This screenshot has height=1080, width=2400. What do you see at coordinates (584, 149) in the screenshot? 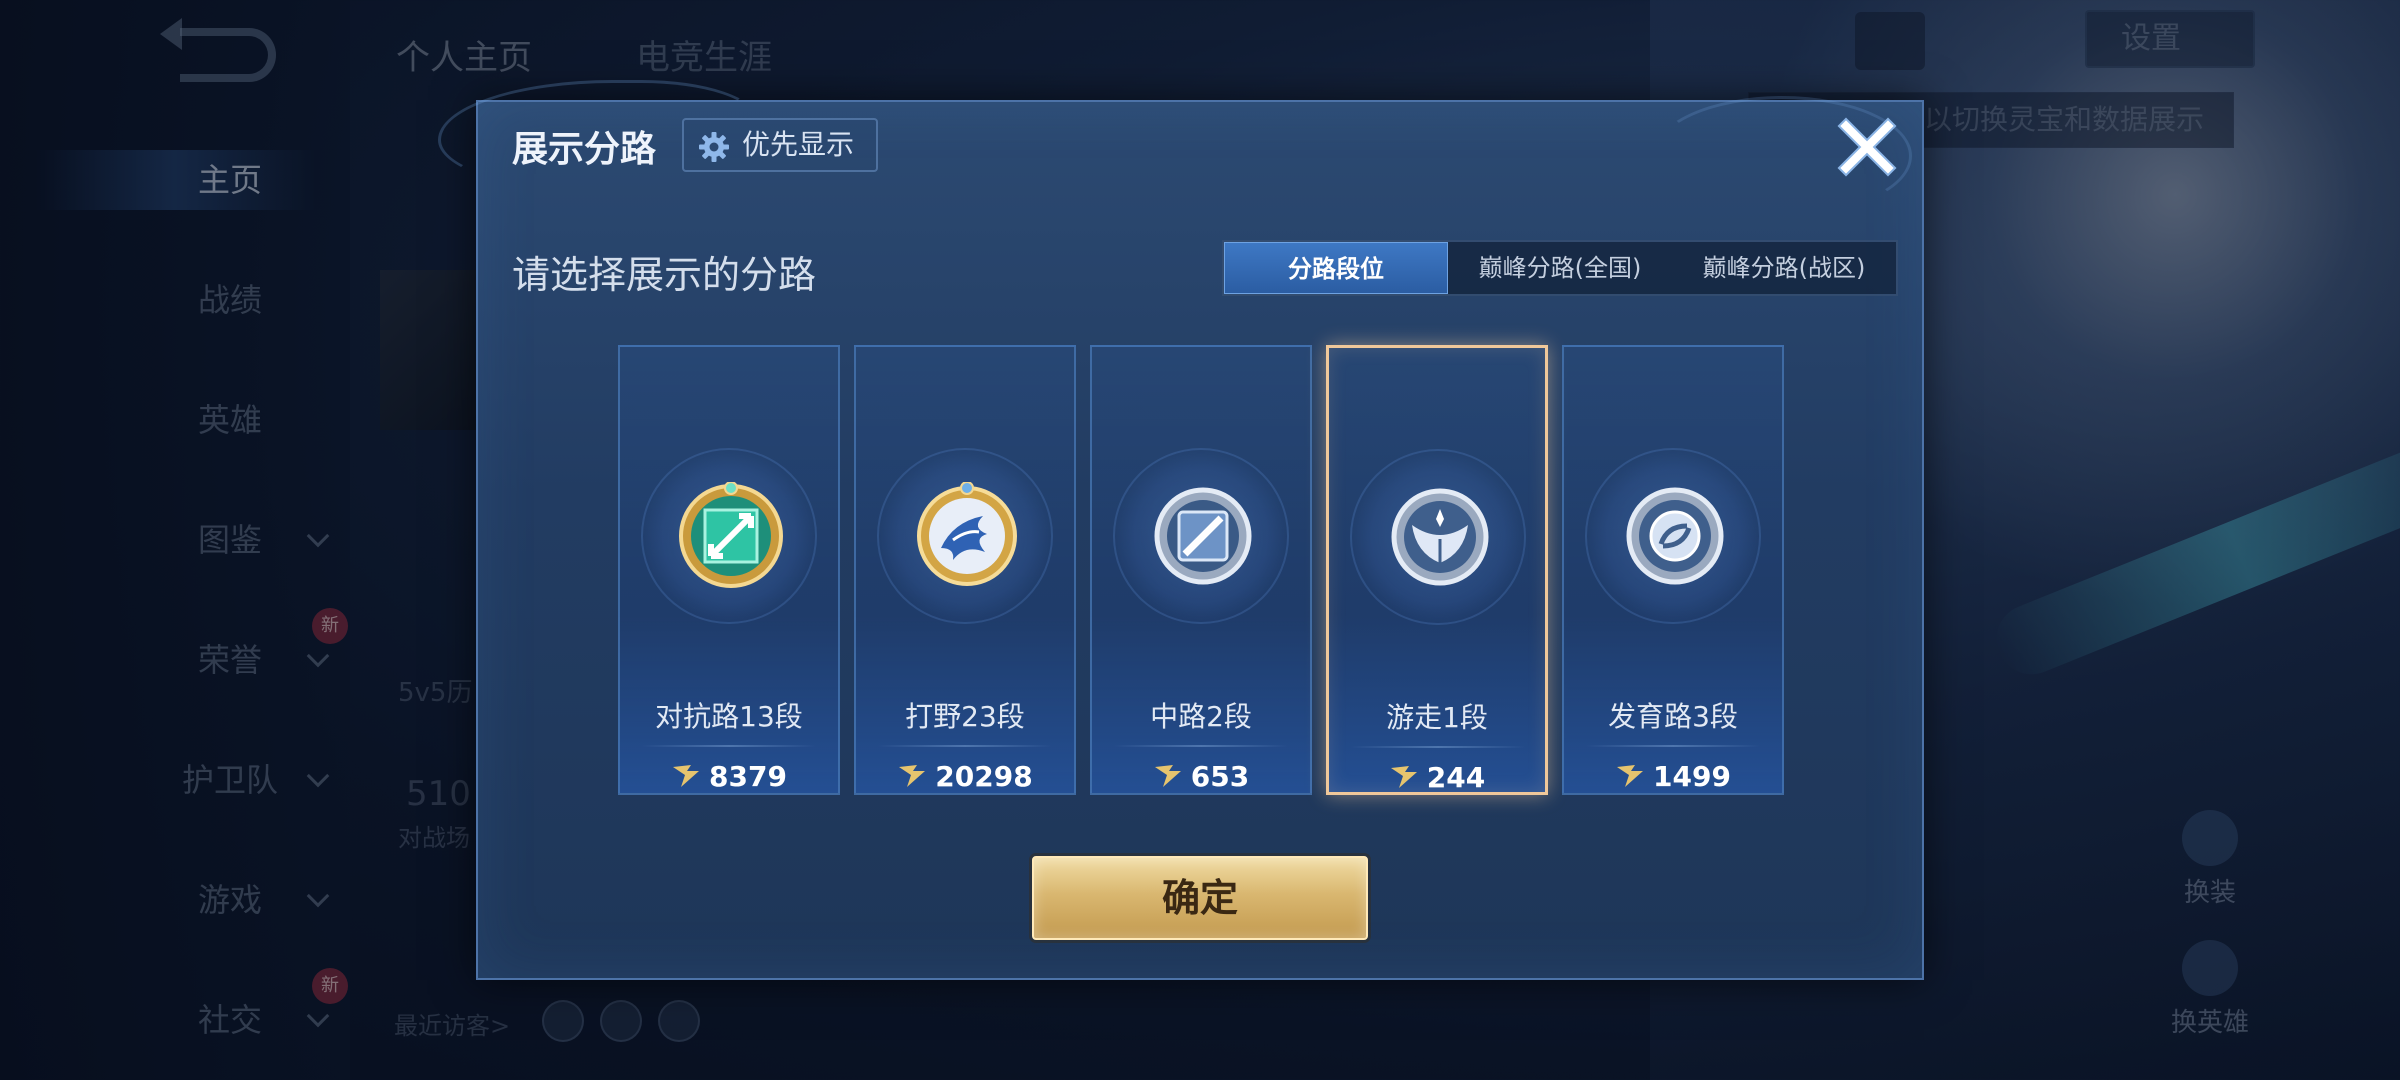
I see `dialog-title: 展示分路` at bounding box center [584, 149].